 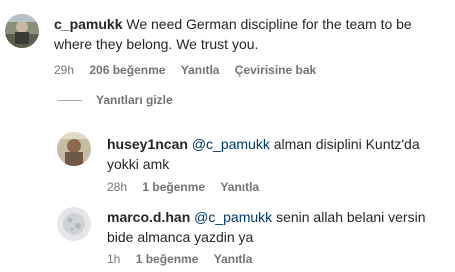 I want to click on translate-button: Çevirisine bak, so click(x=275, y=70).